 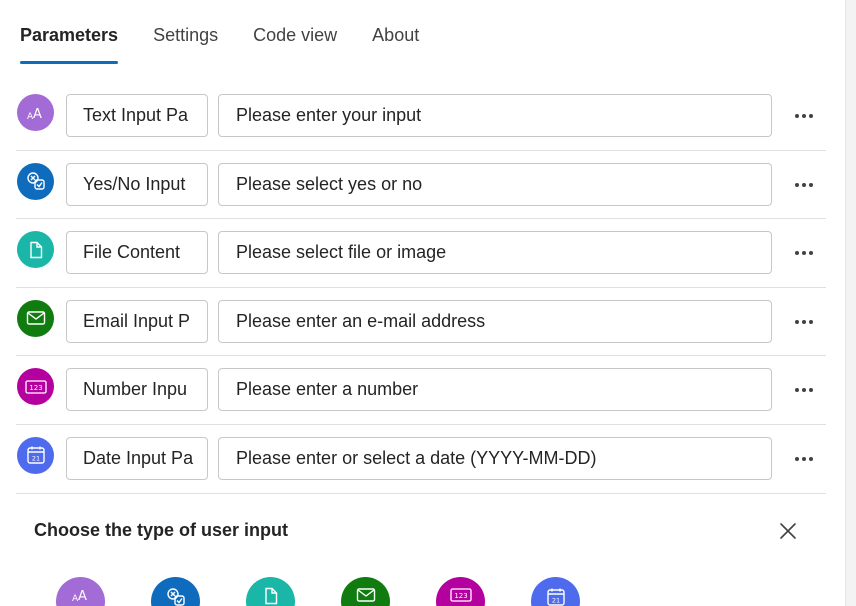 I want to click on close-icon, so click(x=788, y=531).